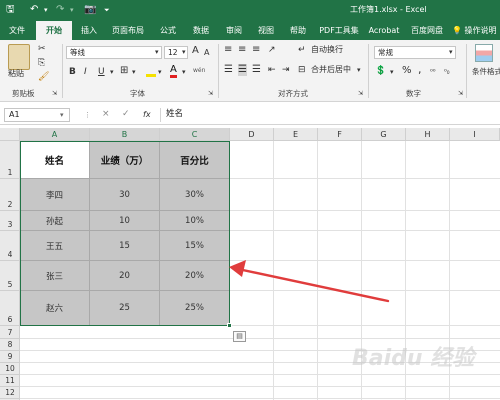  I want to click on conditional-format-icon, so click(484, 53).